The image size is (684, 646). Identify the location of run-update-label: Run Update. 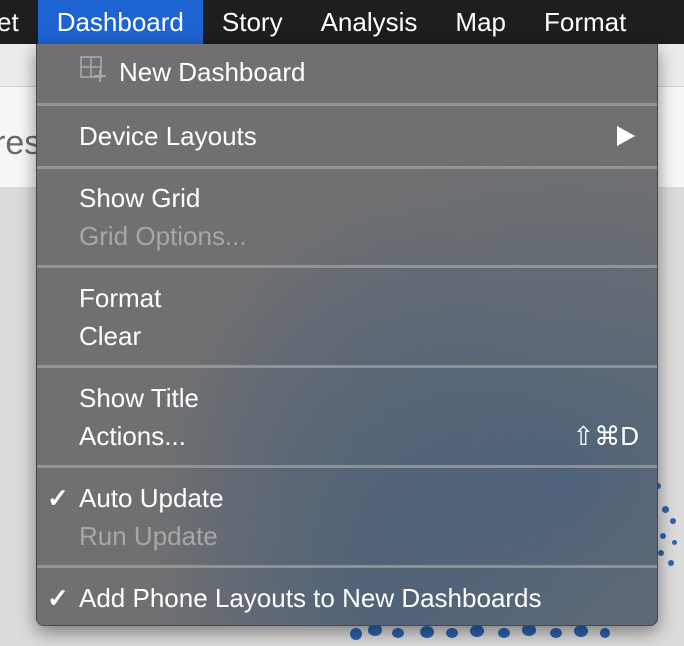
(148, 536).